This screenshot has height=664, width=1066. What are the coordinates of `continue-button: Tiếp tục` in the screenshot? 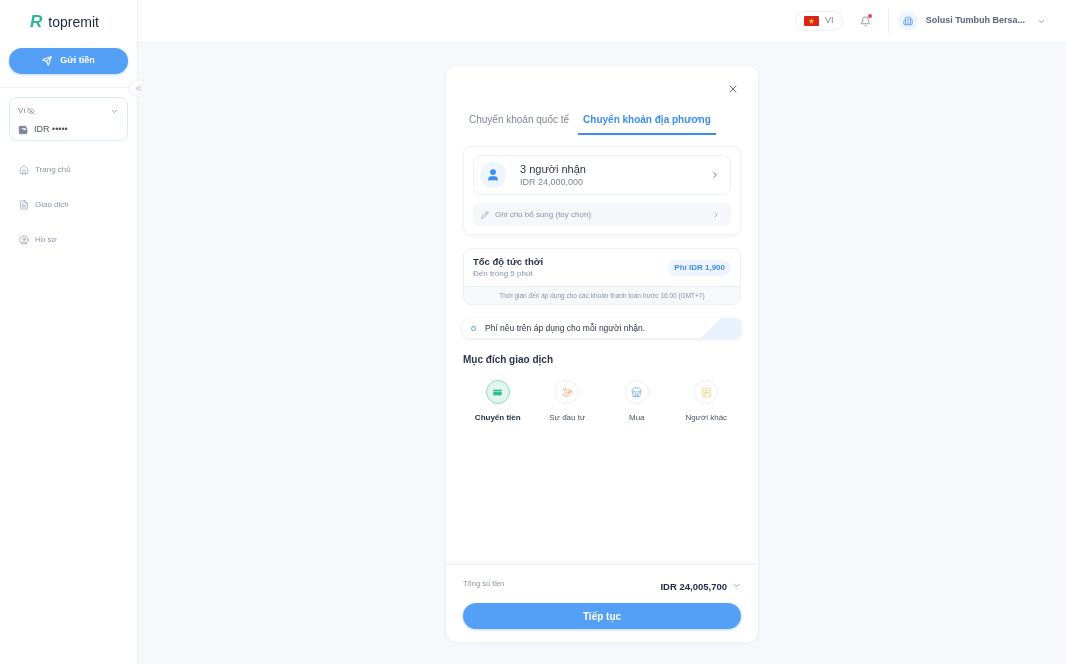 It's located at (602, 616).